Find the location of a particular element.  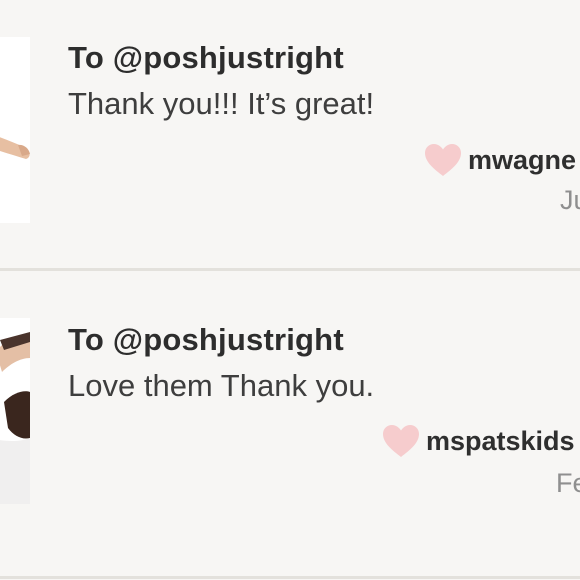

note-author: mwagne is located at coordinates (500, 160).